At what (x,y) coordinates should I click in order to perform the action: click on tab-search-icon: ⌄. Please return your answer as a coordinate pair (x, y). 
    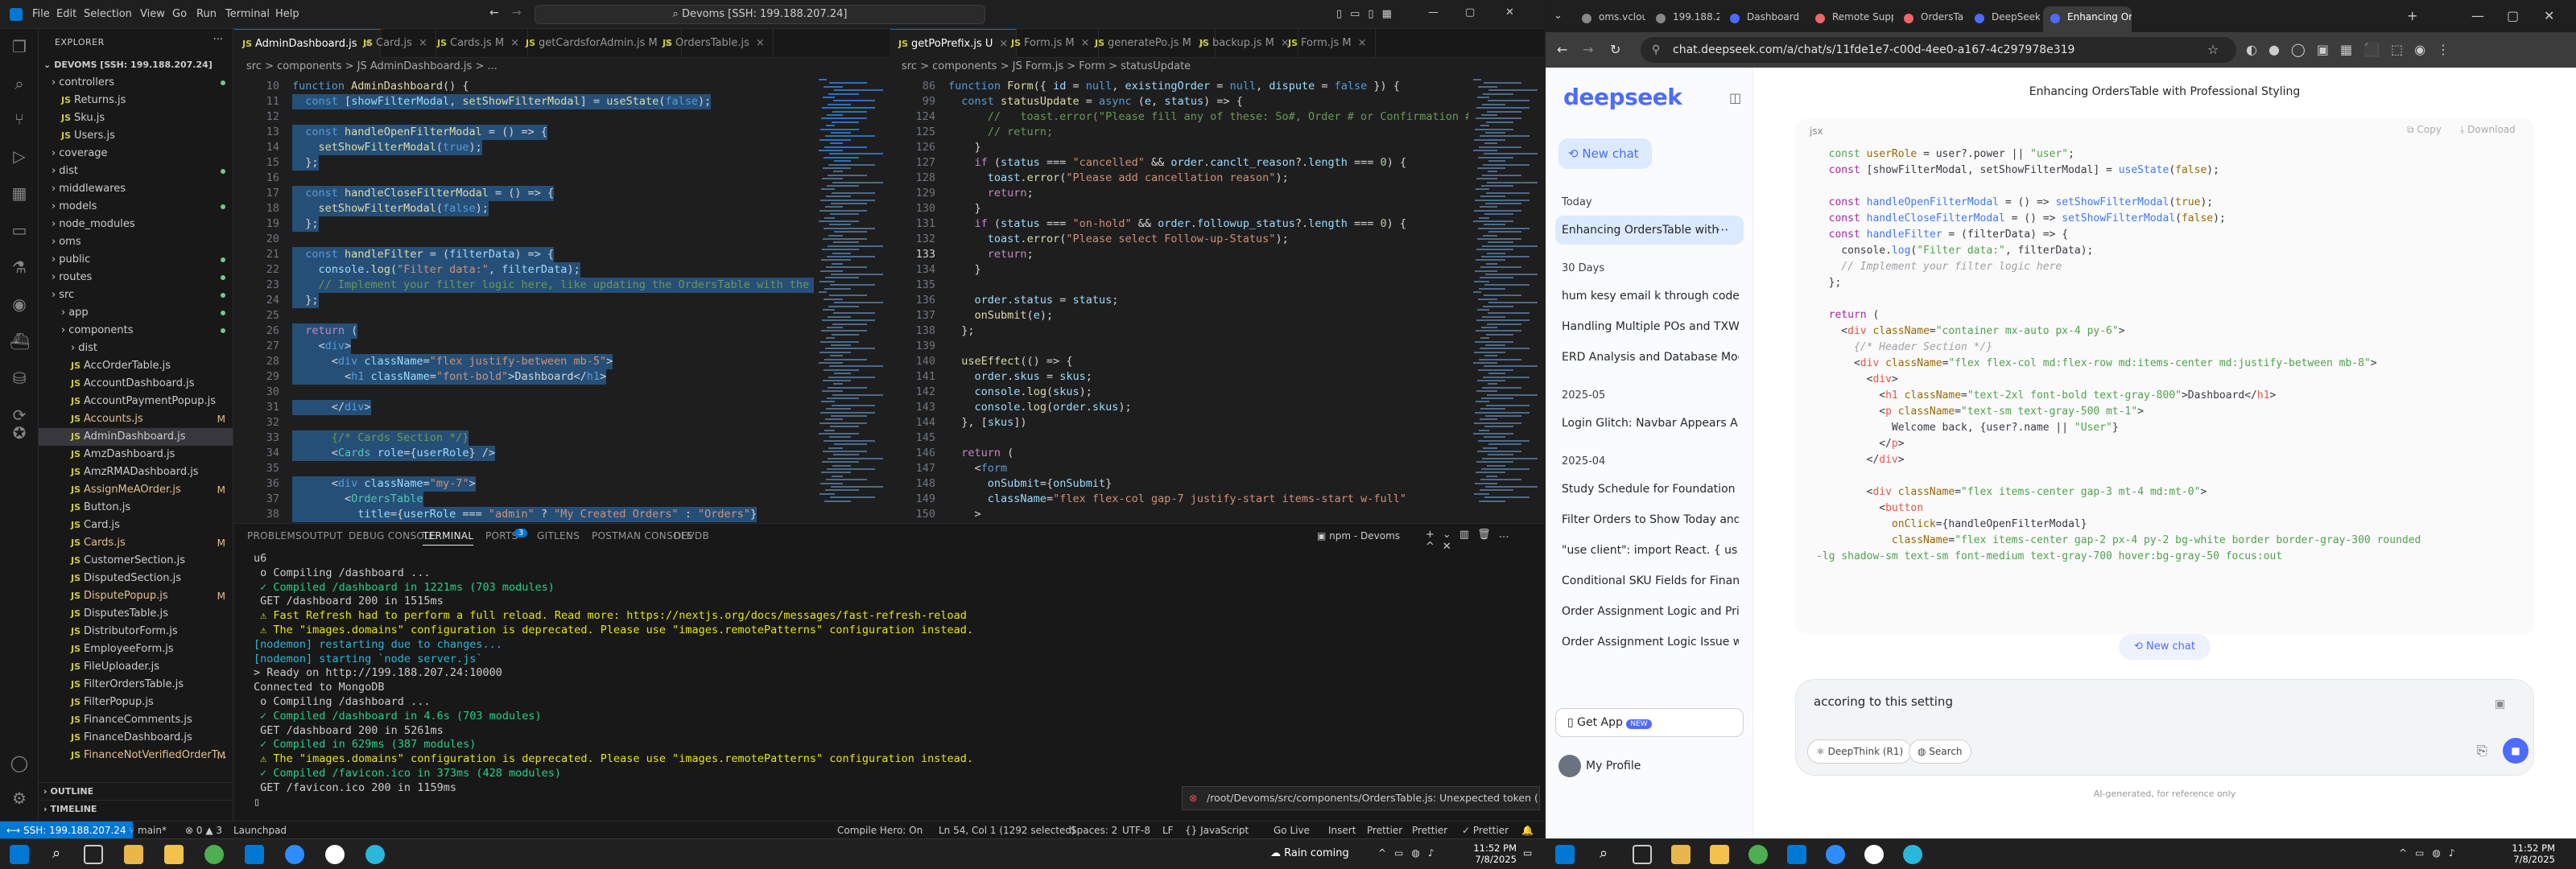
    Looking at the image, I should click on (1558, 16).